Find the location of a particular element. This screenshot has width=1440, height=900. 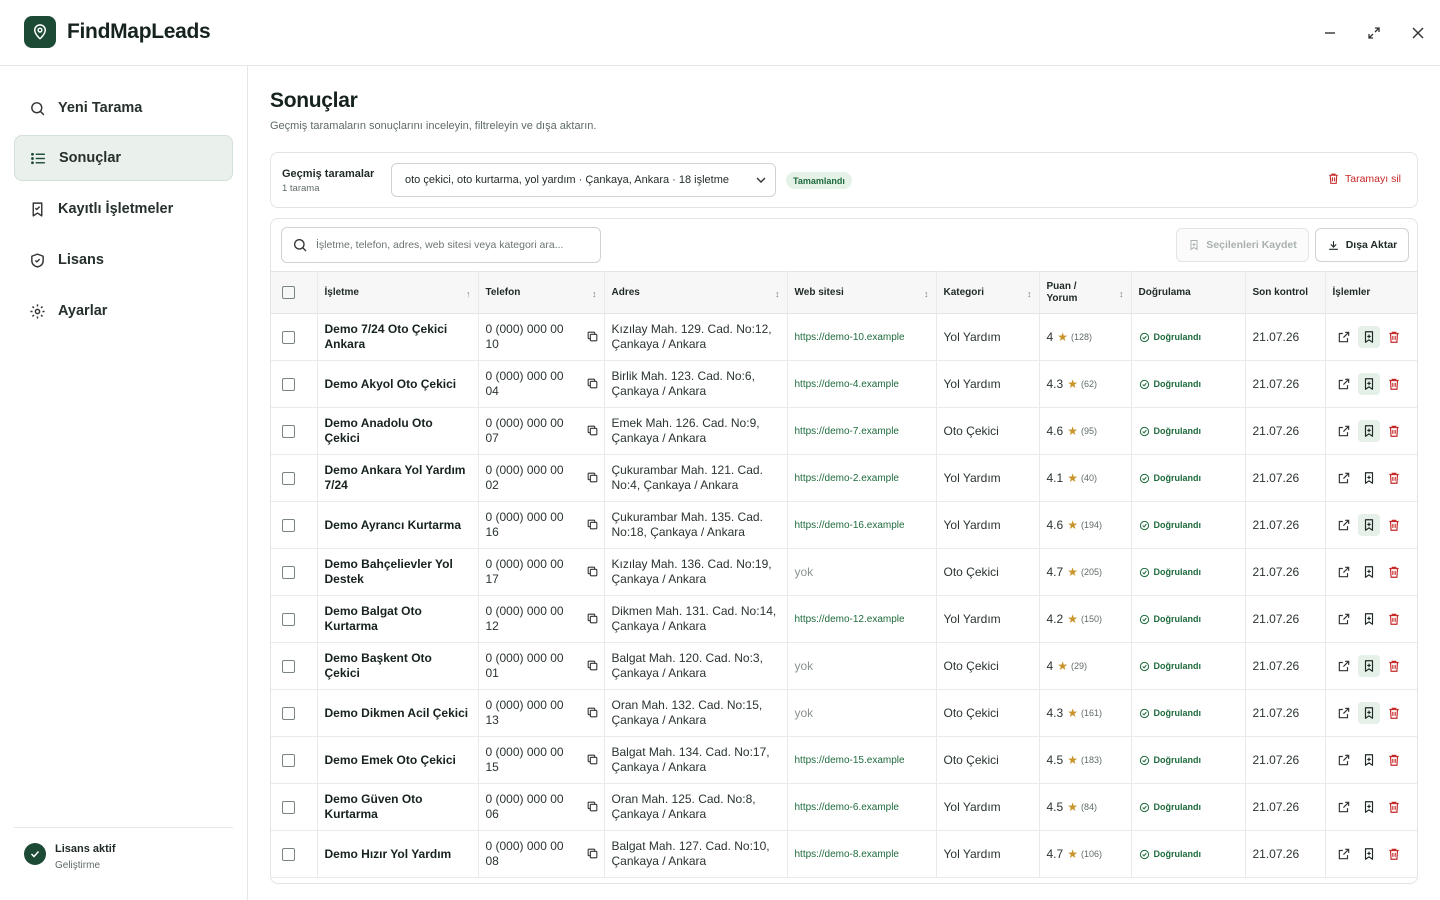

minimize-button is located at coordinates (1330, 33).